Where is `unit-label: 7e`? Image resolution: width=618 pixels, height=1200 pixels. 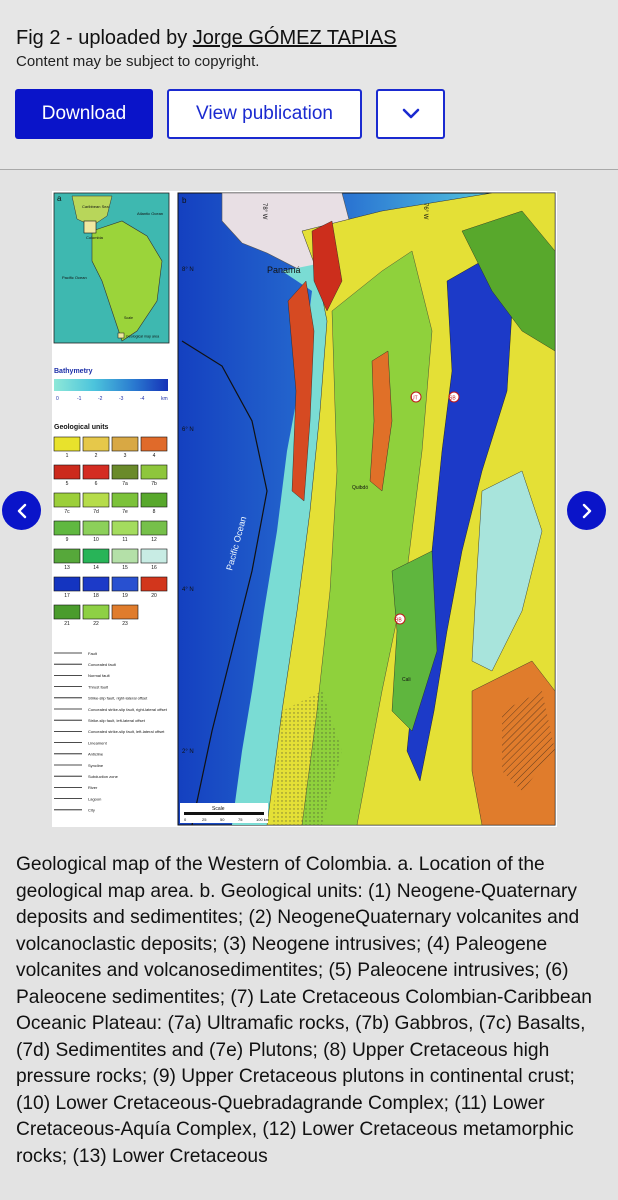 unit-label: 7e is located at coordinates (125, 512).